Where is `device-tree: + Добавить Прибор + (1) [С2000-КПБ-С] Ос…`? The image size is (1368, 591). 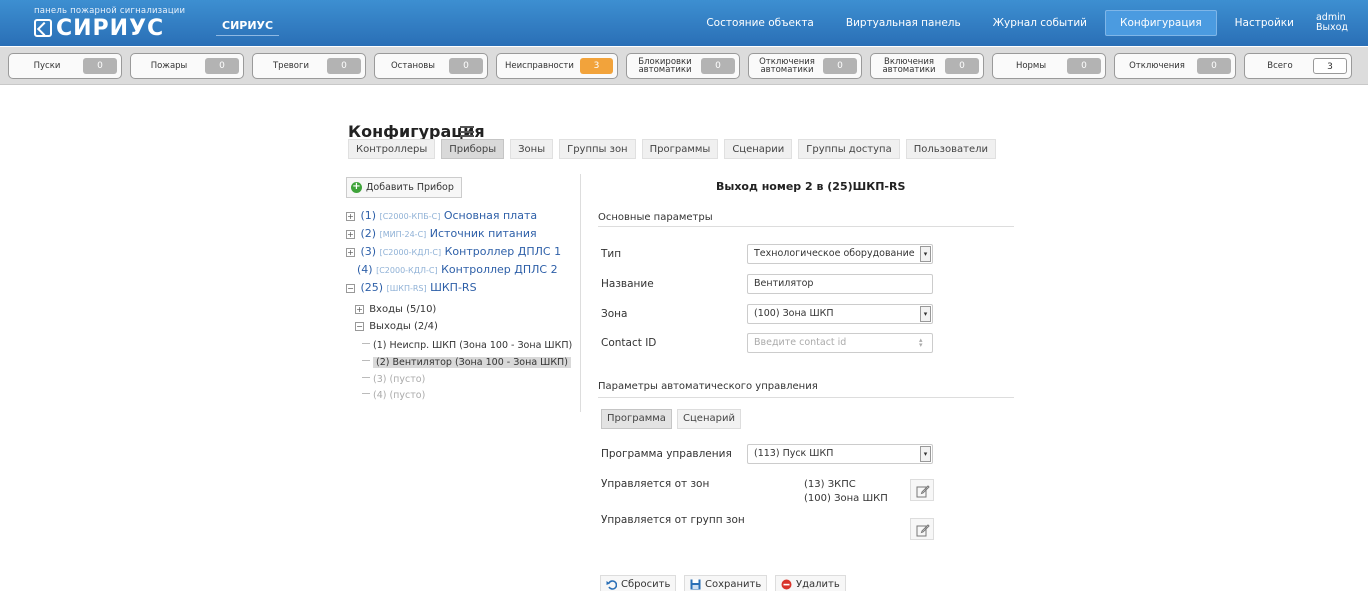
device-tree: + Добавить Прибор + (1) [С2000-КПБ-С] Ос… is located at coordinates (462, 297).